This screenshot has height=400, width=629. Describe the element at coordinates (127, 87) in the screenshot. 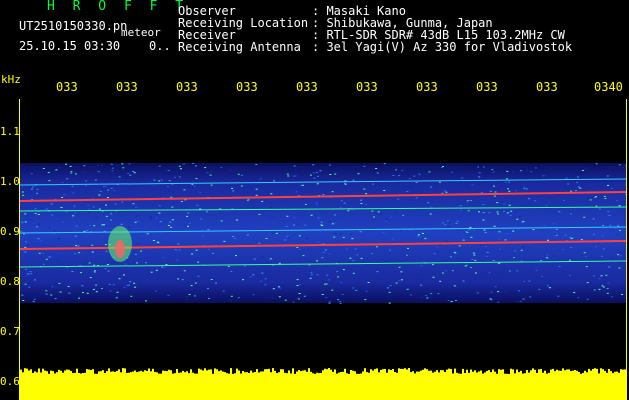

I see `x-tick-label: 033` at that location.